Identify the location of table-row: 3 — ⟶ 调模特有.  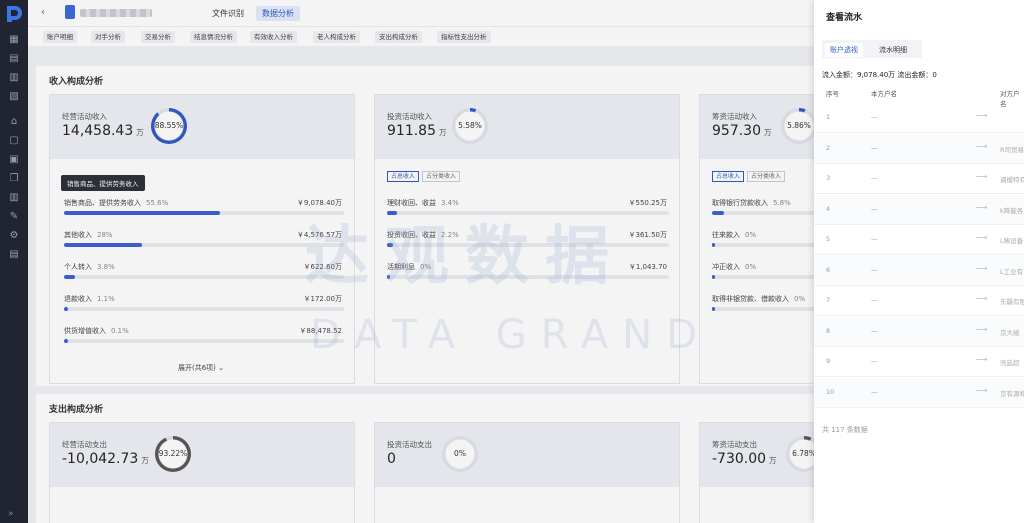
(919, 179).